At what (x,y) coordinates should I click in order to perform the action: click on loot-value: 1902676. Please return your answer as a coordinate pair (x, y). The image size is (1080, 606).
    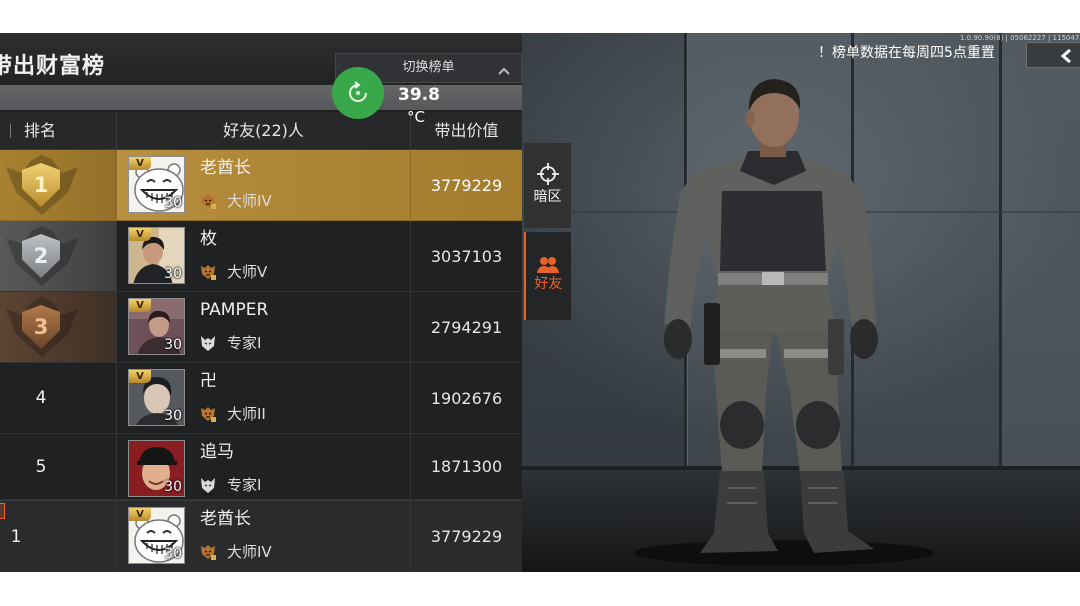
    Looking at the image, I should click on (466, 398).